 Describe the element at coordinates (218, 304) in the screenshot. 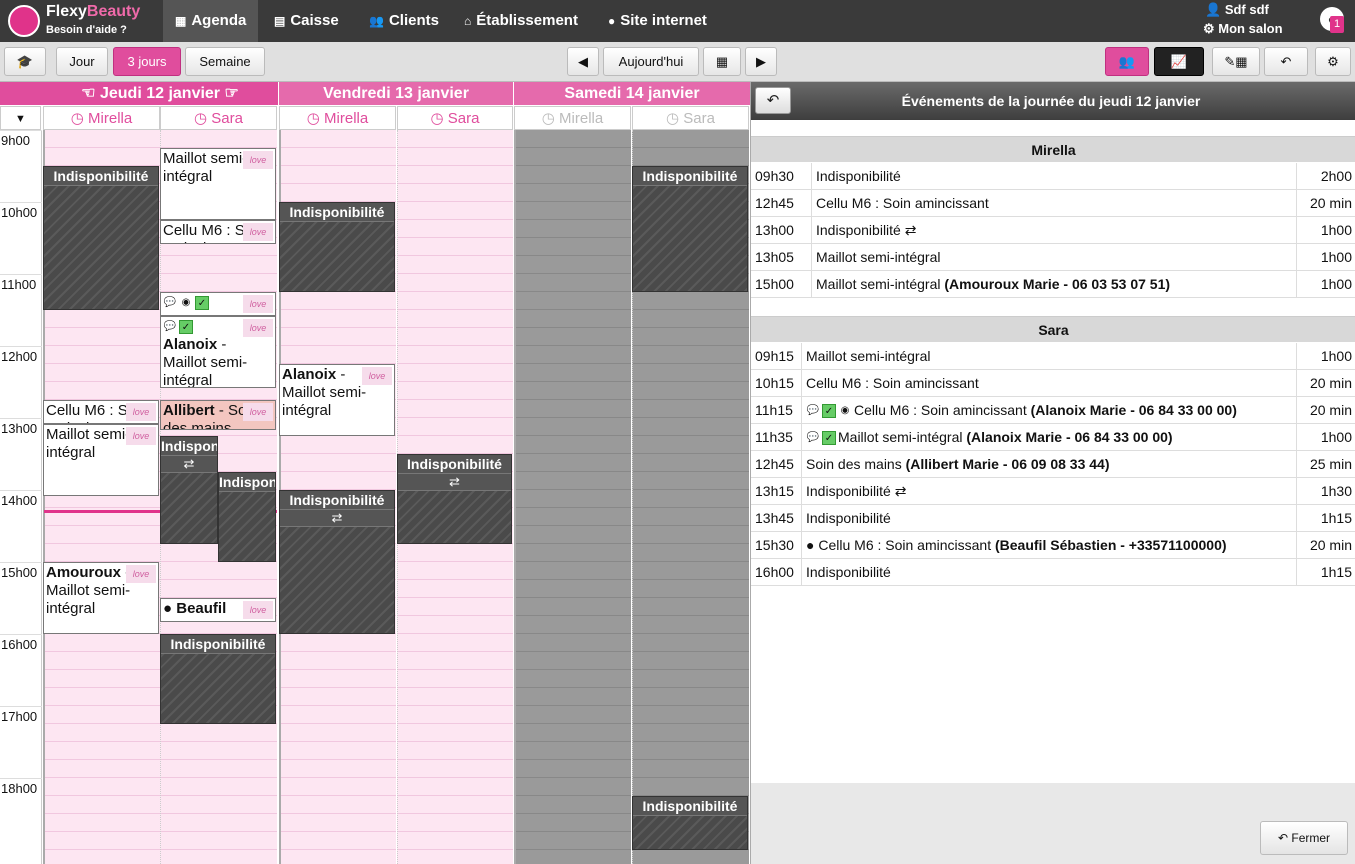

I see `appointment-block: love 💬 ◉ ✓` at that location.